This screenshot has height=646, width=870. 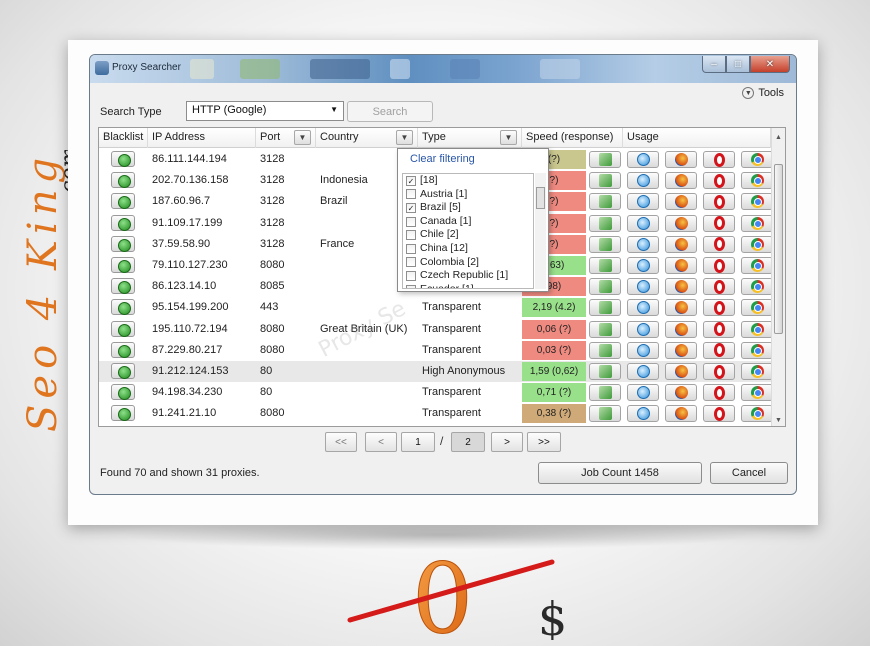 I want to click on filter-option: ✓ [18], so click(x=468, y=181).